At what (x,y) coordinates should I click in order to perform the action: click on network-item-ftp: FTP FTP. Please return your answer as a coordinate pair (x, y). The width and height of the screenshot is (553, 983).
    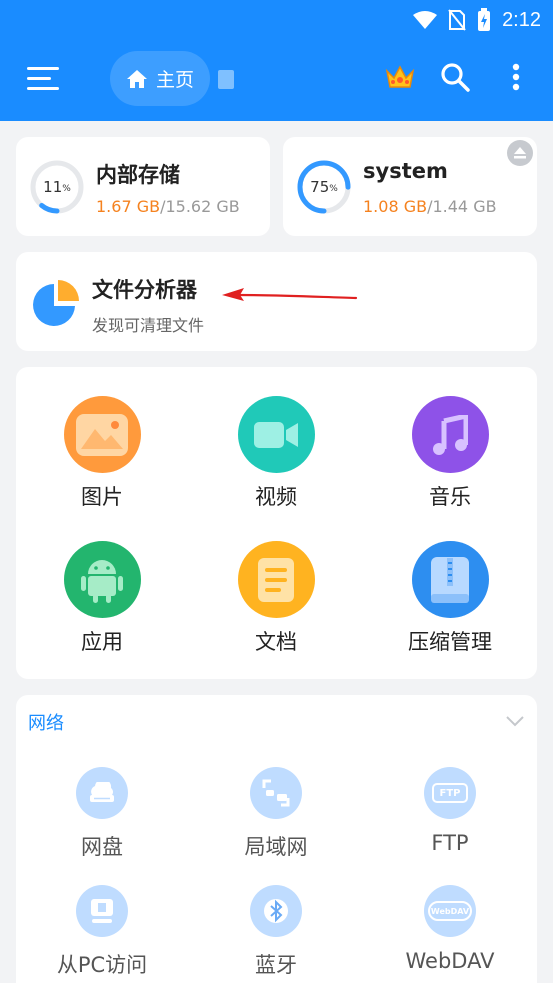
    Looking at the image, I should click on (450, 811).